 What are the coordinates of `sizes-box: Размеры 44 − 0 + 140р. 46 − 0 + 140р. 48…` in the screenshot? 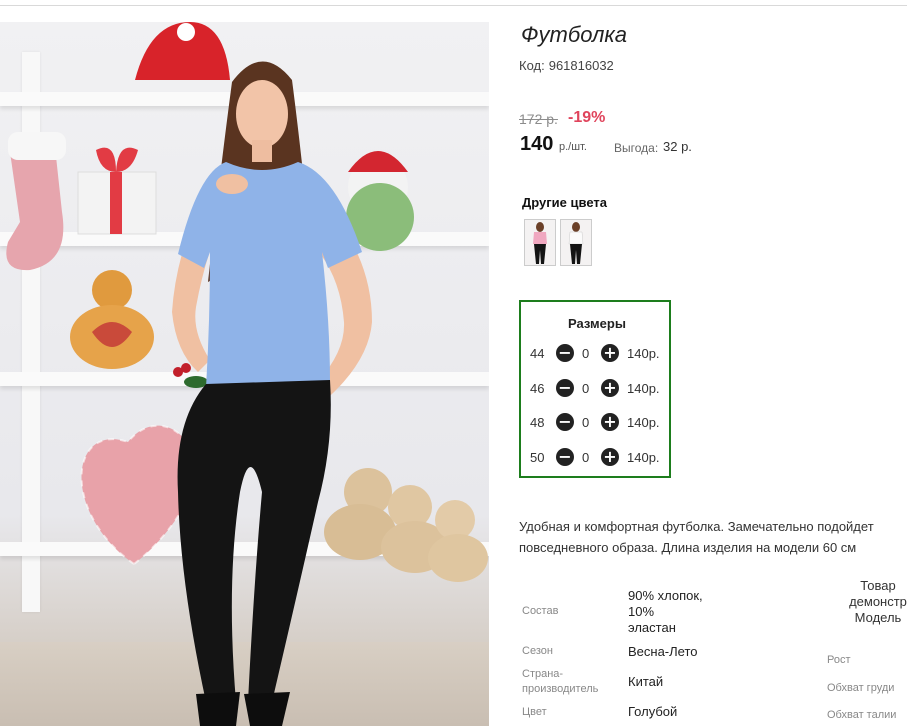 It's located at (595, 389).